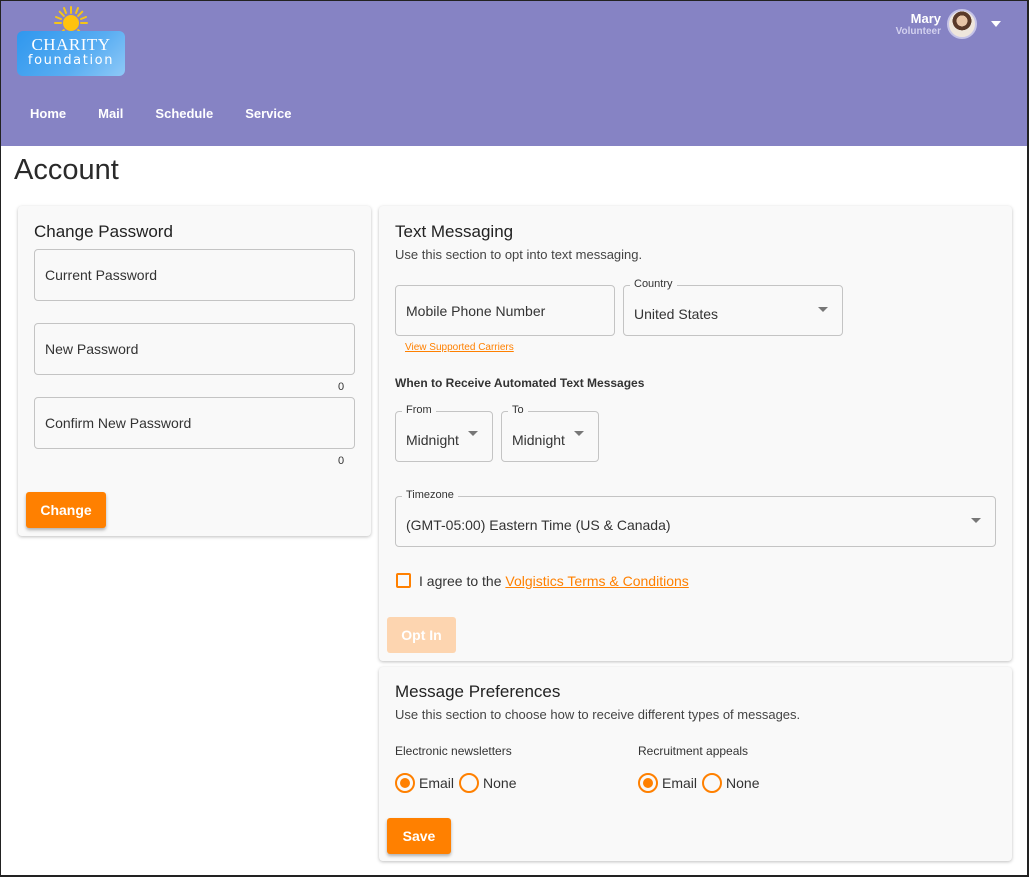  What do you see at coordinates (459, 347) in the screenshot?
I see `view-supported-carriers-link: View Supported Carriers` at bounding box center [459, 347].